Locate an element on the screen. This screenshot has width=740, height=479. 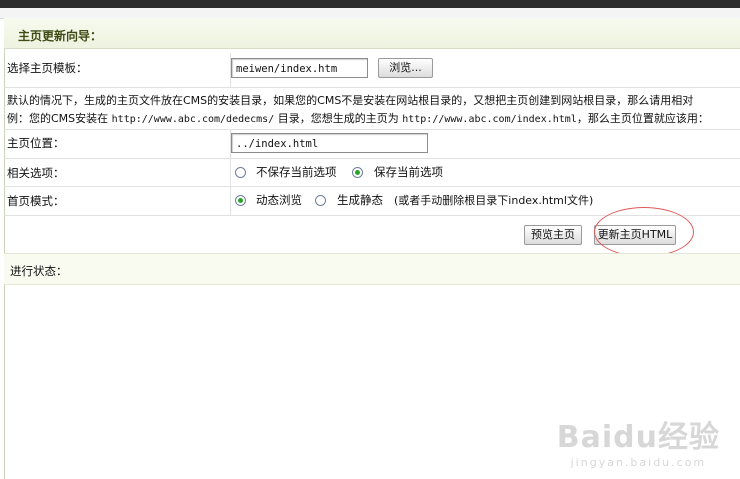
template-input: meiwen/index.htm is located at coordinates (299, 68).